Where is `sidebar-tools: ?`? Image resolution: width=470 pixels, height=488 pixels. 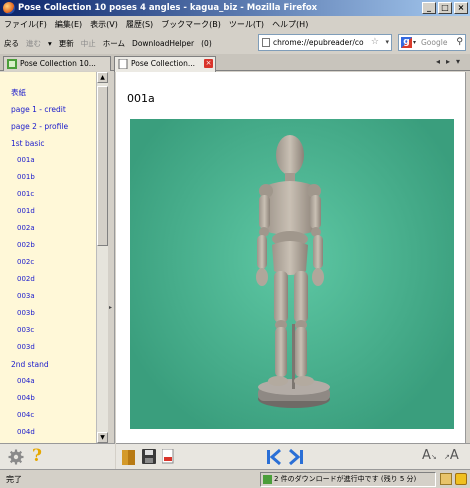
sidebar-tools: ? is located at coordinates (57, 456).